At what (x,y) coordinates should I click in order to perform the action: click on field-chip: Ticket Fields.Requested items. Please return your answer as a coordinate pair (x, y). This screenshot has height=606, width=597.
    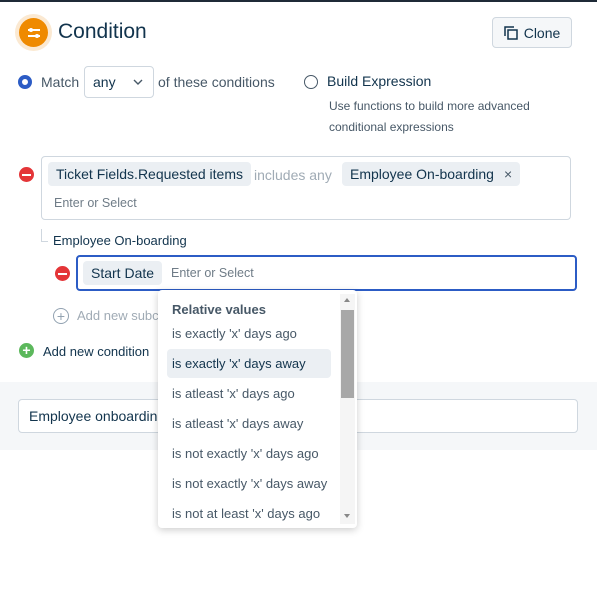
    Looking at the image, I should click on (149, 174).